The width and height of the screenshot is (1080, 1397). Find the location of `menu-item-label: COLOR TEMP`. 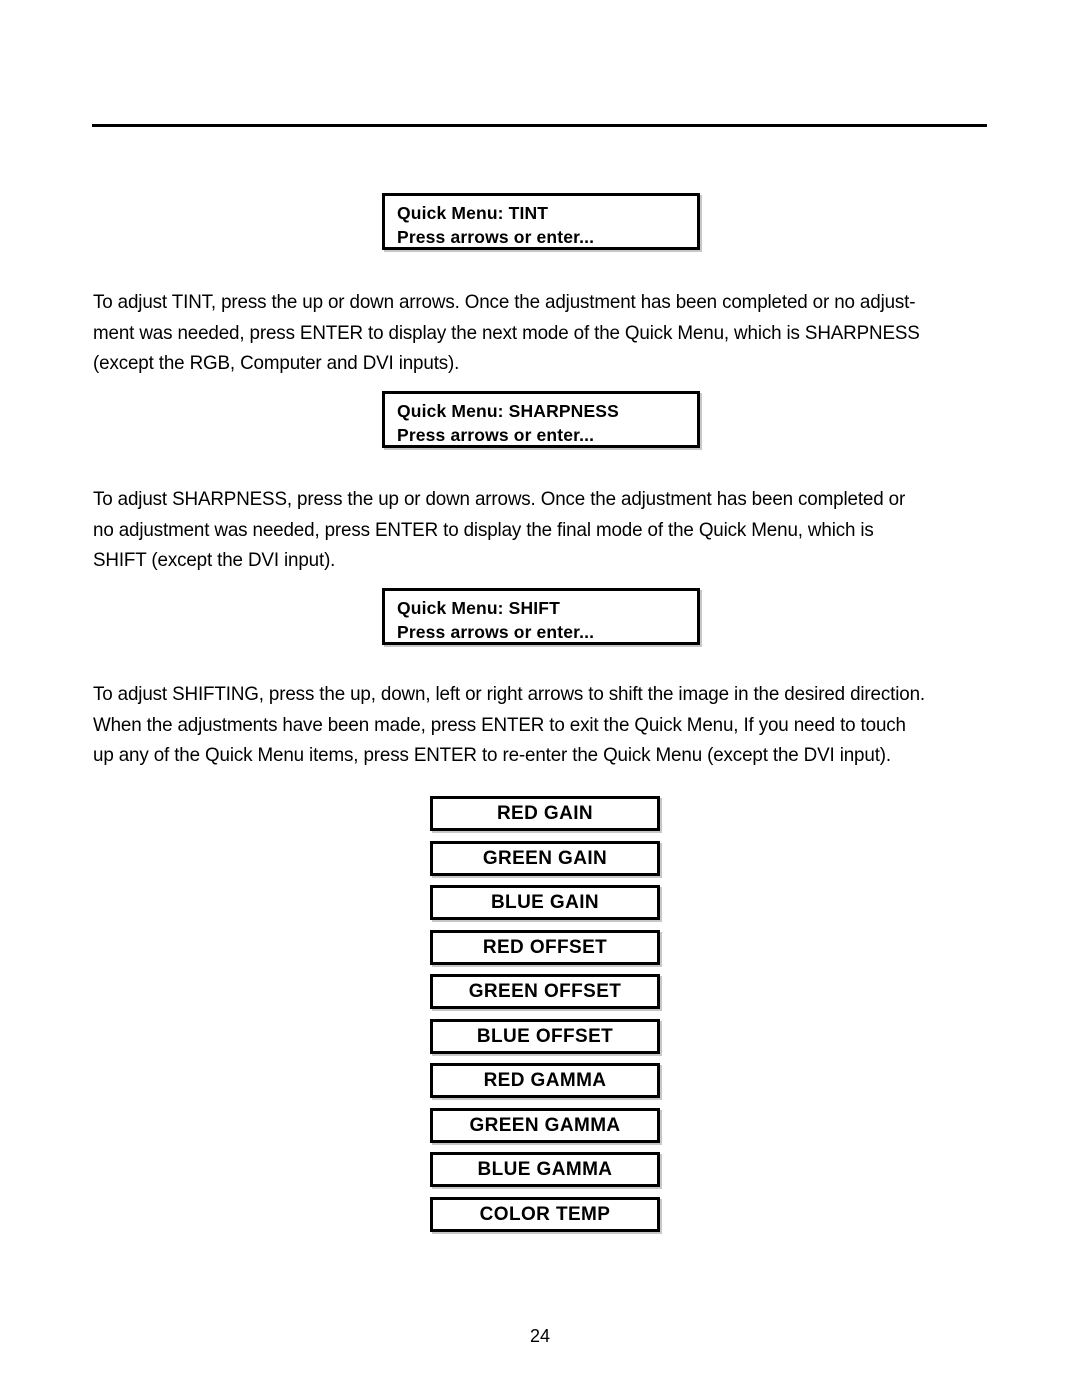

menu-item-label: COLOR TEMP is located at coordinates (545, 1214).